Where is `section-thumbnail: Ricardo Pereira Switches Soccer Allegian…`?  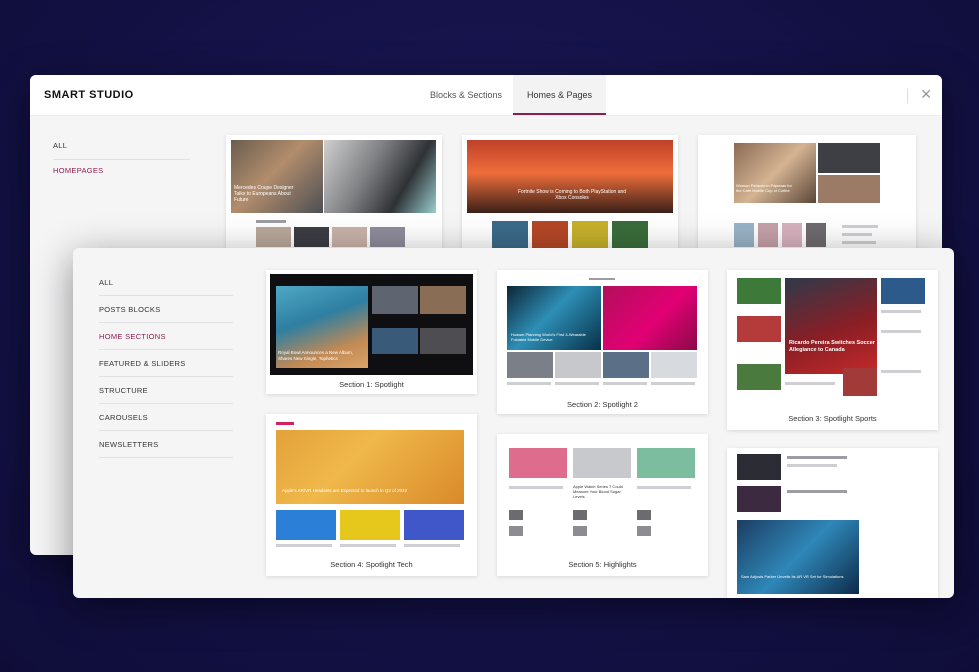 section-thumbnail: Ricardo Pereira Switches Soccer Allegian… is located at coordinates (832, 350).